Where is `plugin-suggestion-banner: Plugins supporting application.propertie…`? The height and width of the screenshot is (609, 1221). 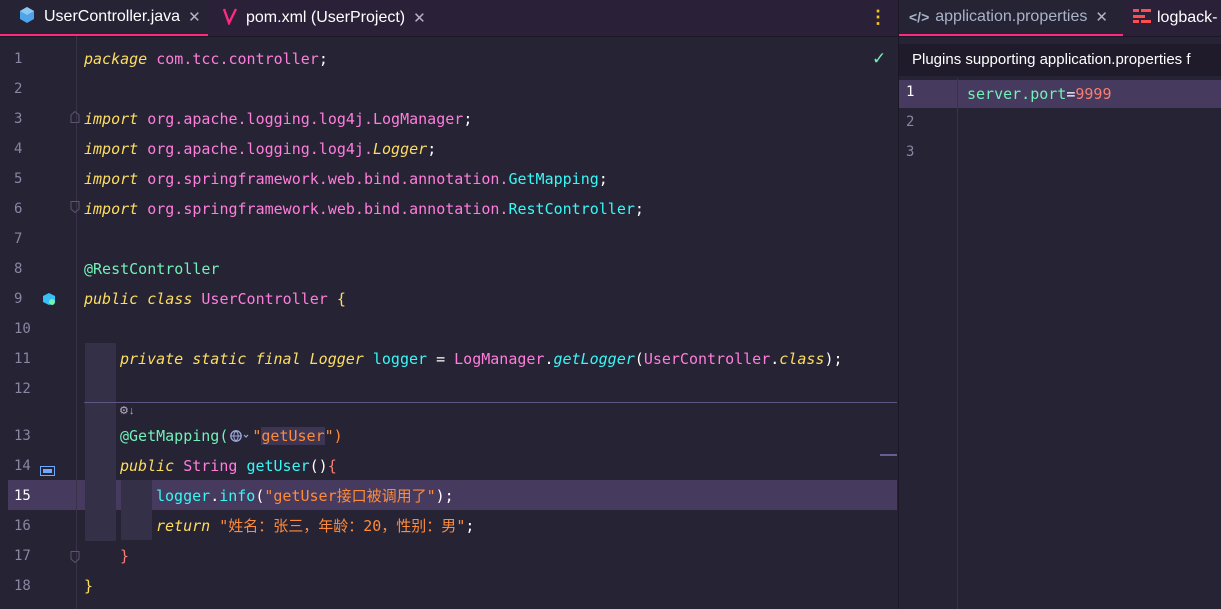 plugin-suggestion-banner: Plugins supporting application.propertie… is located at coordinates (1060, 60).